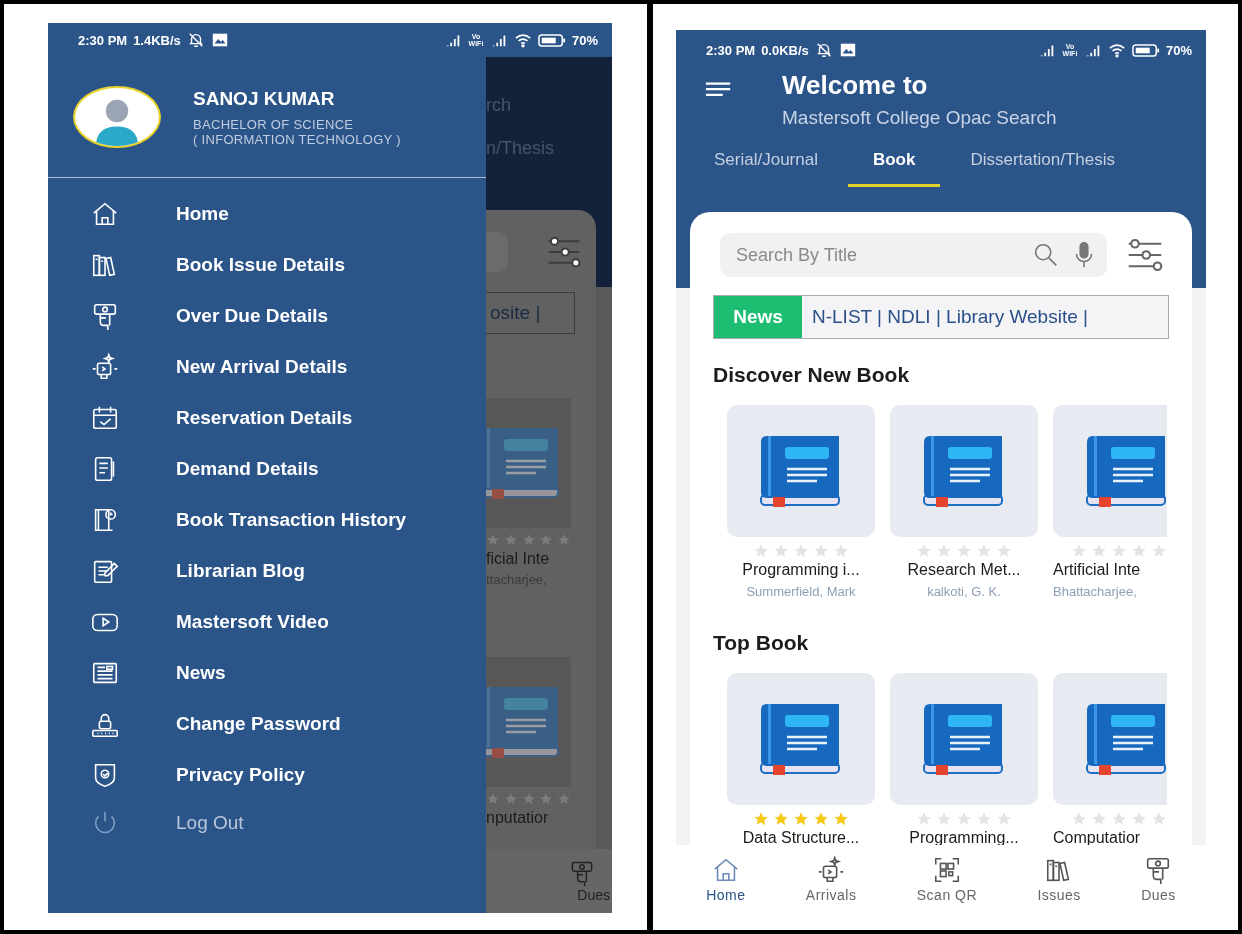  What do you see at coordinates (267, 672) in the screenshot?
I see `menu-item: News` at bounding box center [267, 672].